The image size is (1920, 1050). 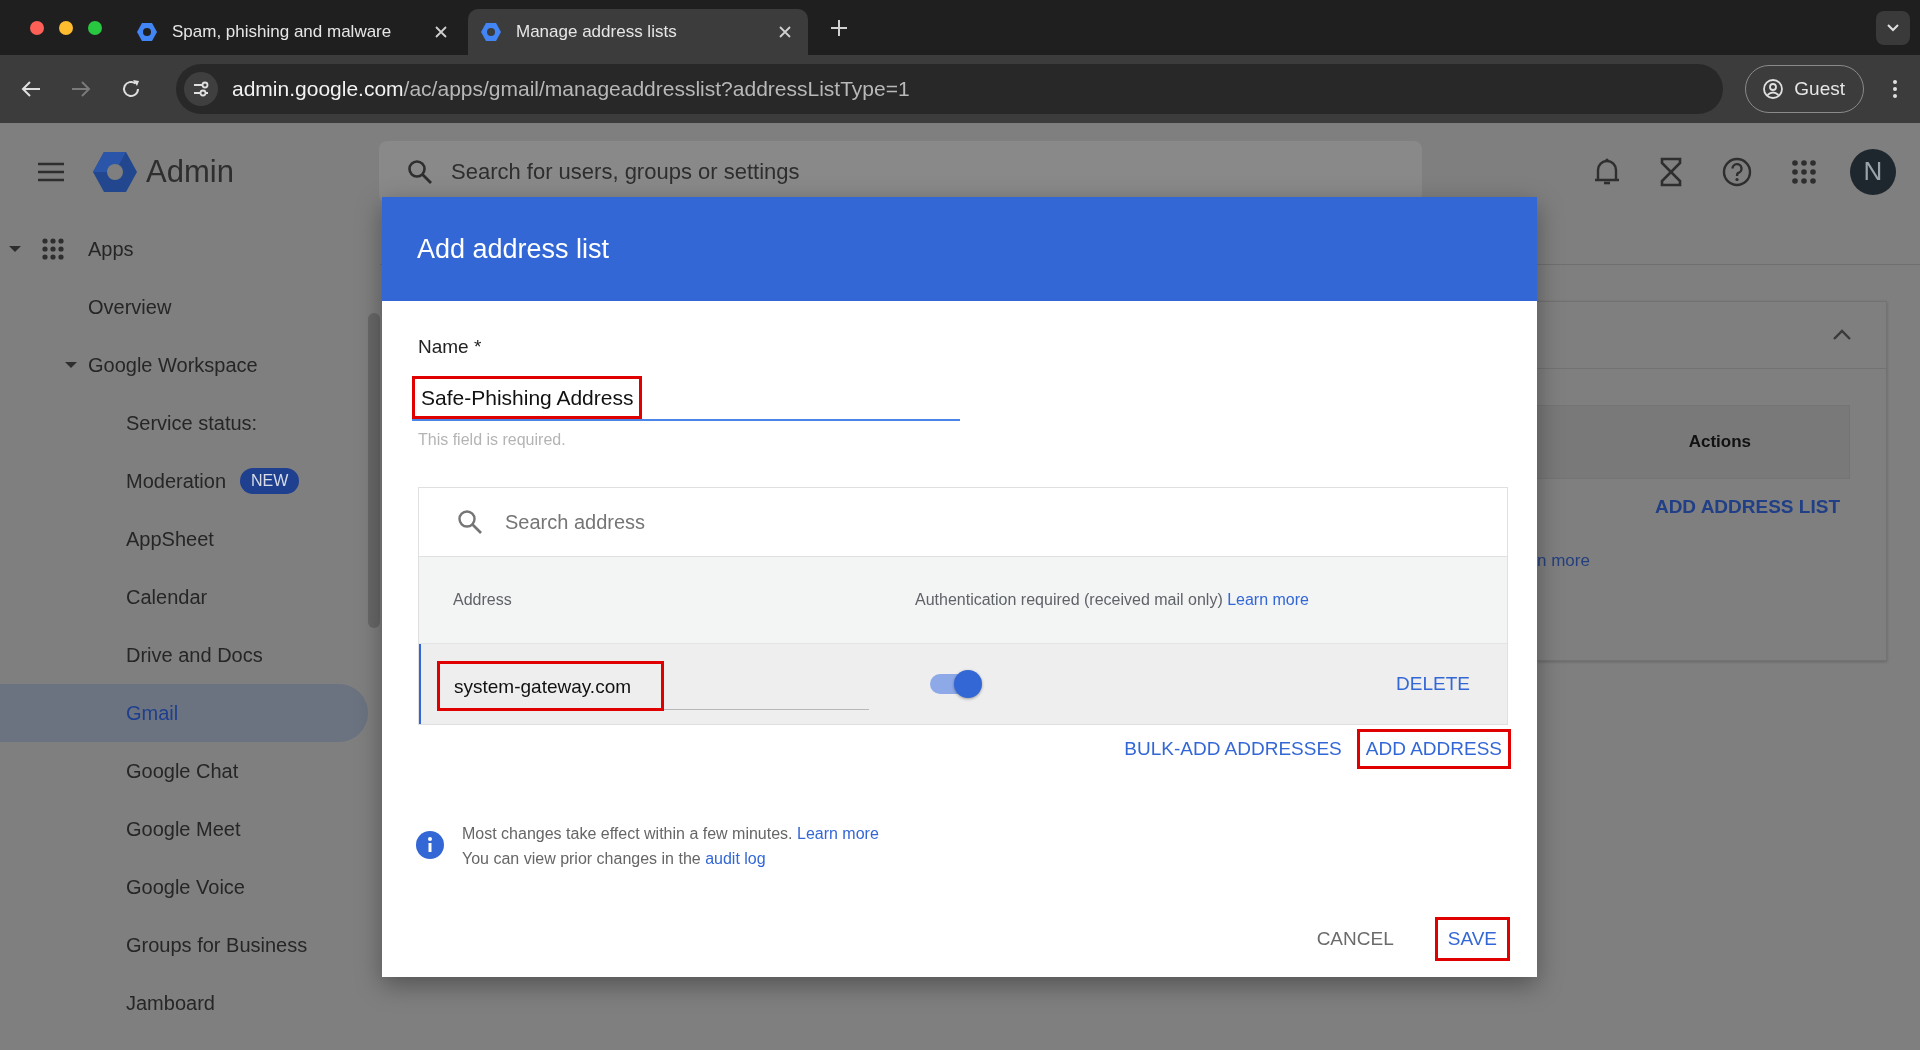 I want to click on product-name: Admin, so click(x=190, y=171).